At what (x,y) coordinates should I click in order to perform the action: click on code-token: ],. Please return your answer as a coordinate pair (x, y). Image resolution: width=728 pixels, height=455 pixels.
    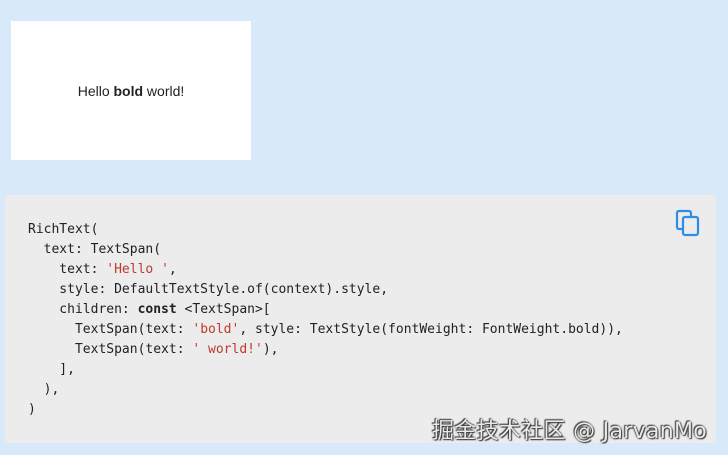
    Looking at the image, I should click on (51, 369).